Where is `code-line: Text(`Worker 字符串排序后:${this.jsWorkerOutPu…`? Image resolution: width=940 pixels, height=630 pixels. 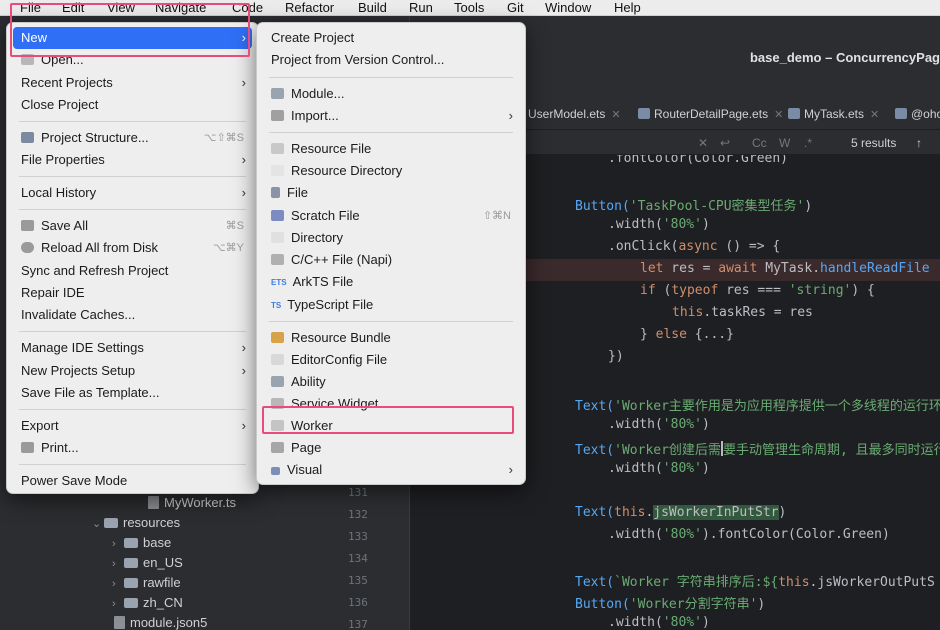 code-line: Text(`Worker 字符串排序后:${this.jsWorkerOutPu… is located at coordinates (755, 582).